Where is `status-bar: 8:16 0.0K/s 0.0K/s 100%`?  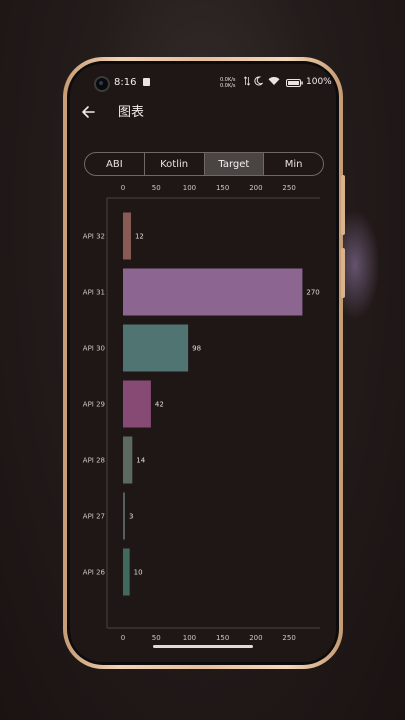
status-bar: 8:16 0.0K/s 0.0K/s 100% is located at coordinates (203, 83).